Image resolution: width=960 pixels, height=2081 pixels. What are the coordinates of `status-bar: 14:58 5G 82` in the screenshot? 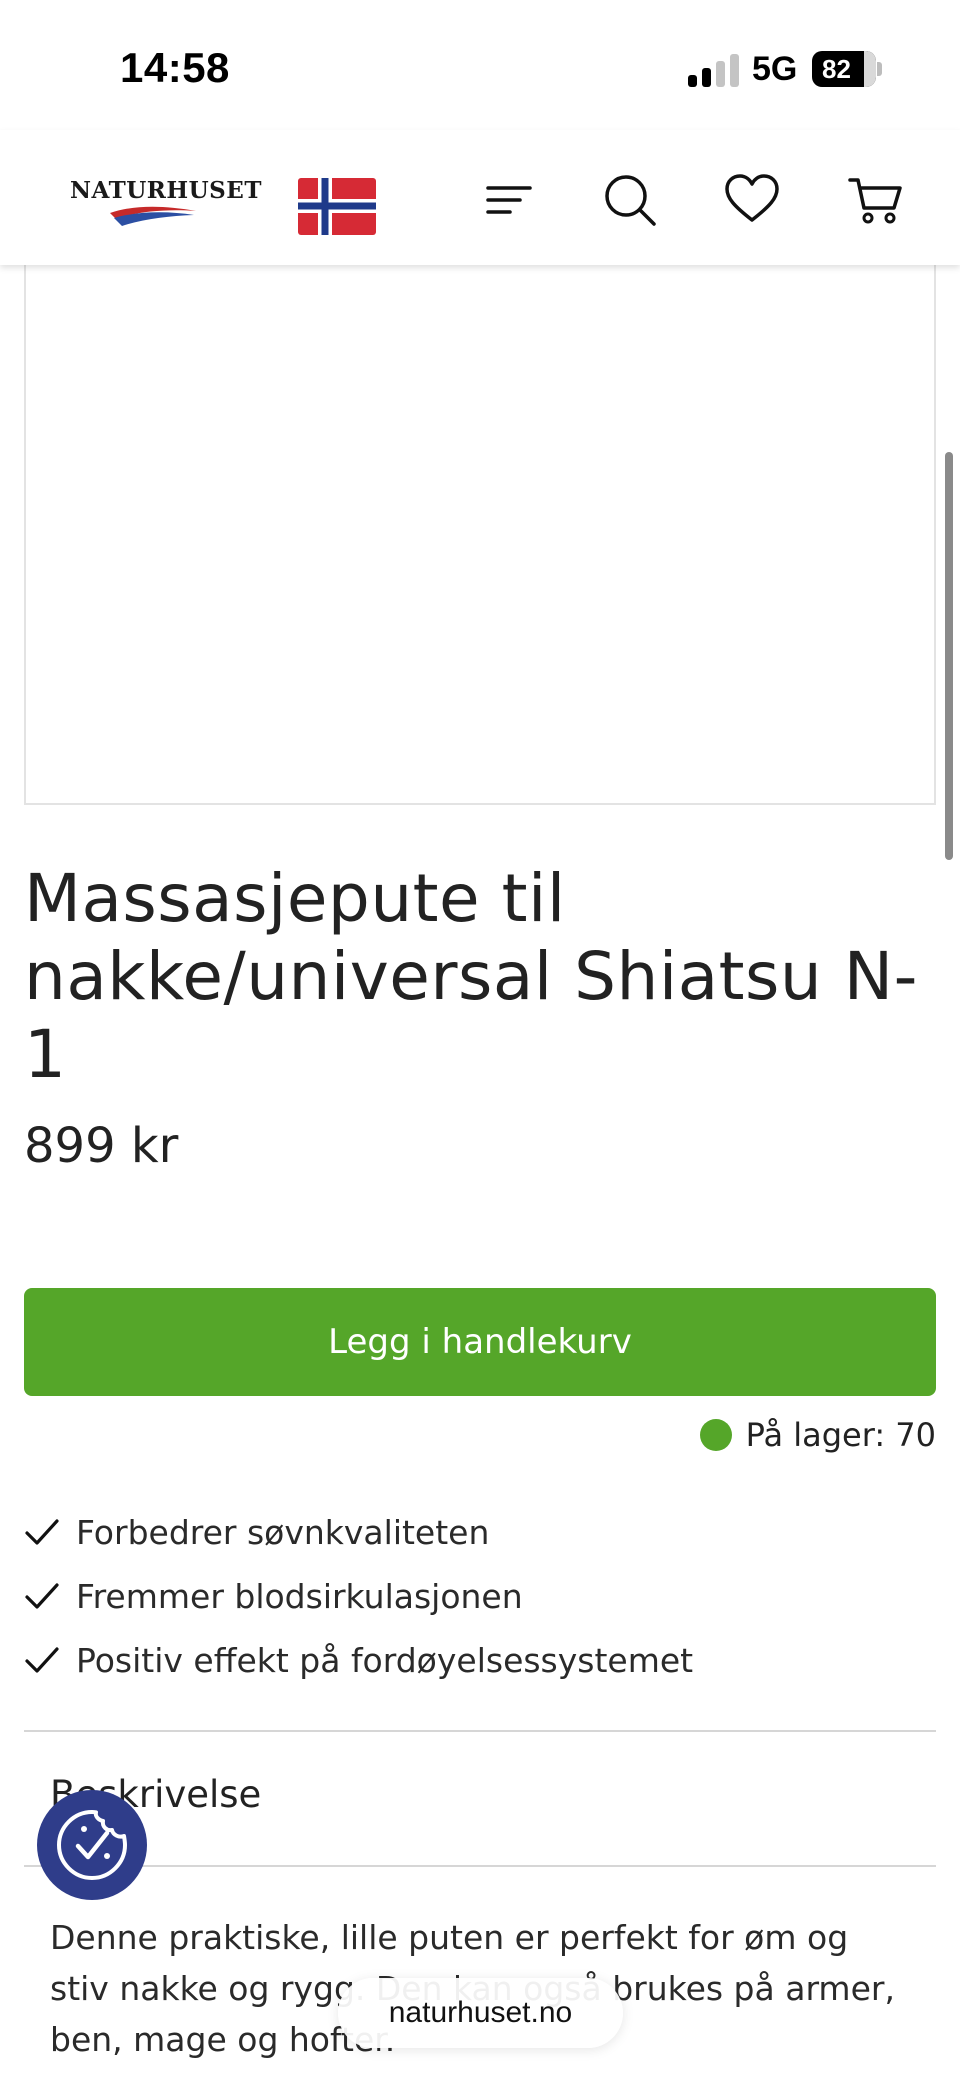 It's located at (480, 65).